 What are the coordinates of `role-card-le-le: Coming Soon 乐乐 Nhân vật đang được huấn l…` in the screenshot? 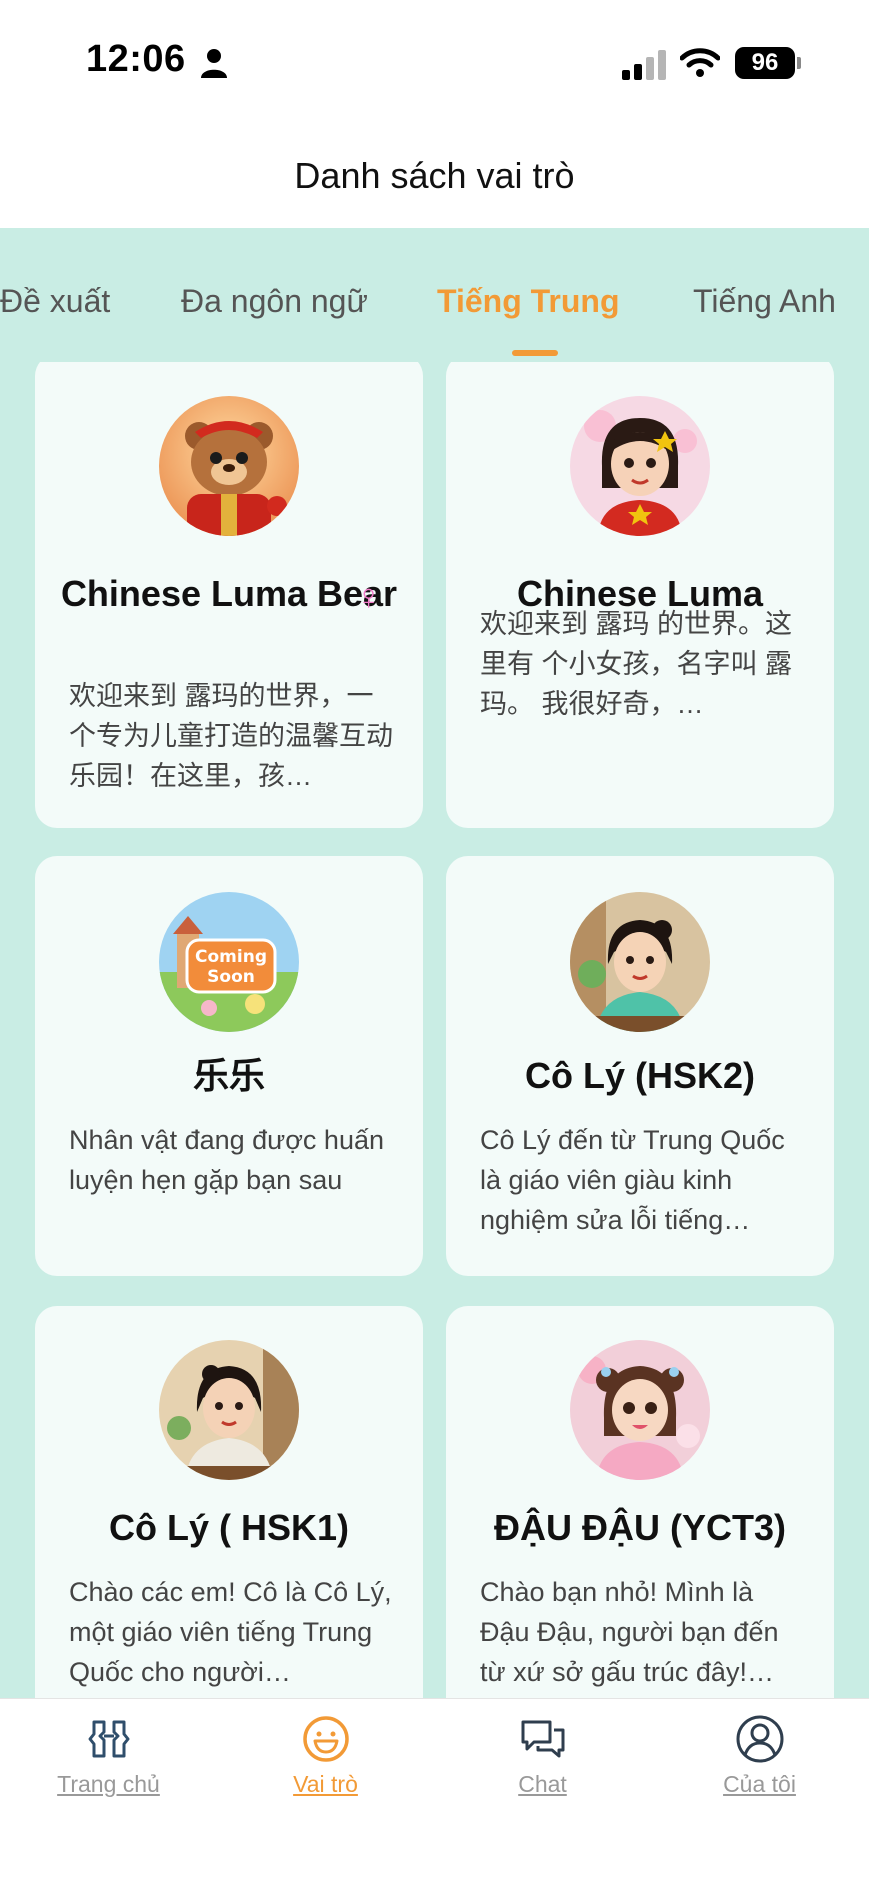 It's located at (229, 1066).